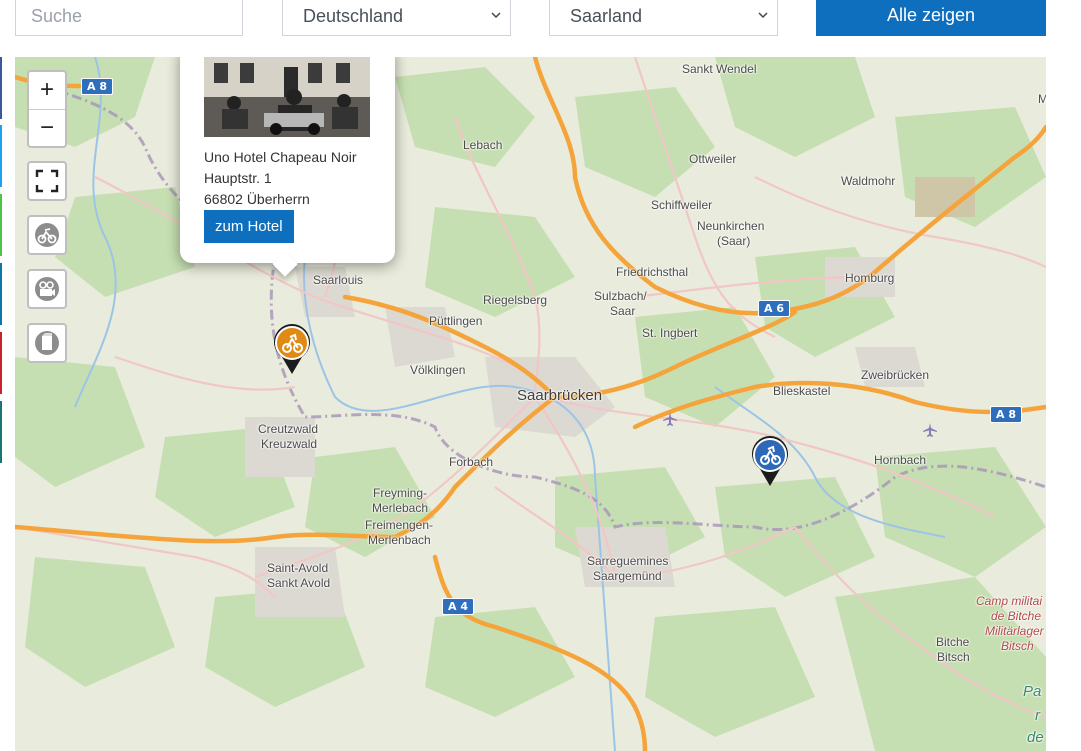  I want to click on zoom-out-button: −, so click(47, 128).